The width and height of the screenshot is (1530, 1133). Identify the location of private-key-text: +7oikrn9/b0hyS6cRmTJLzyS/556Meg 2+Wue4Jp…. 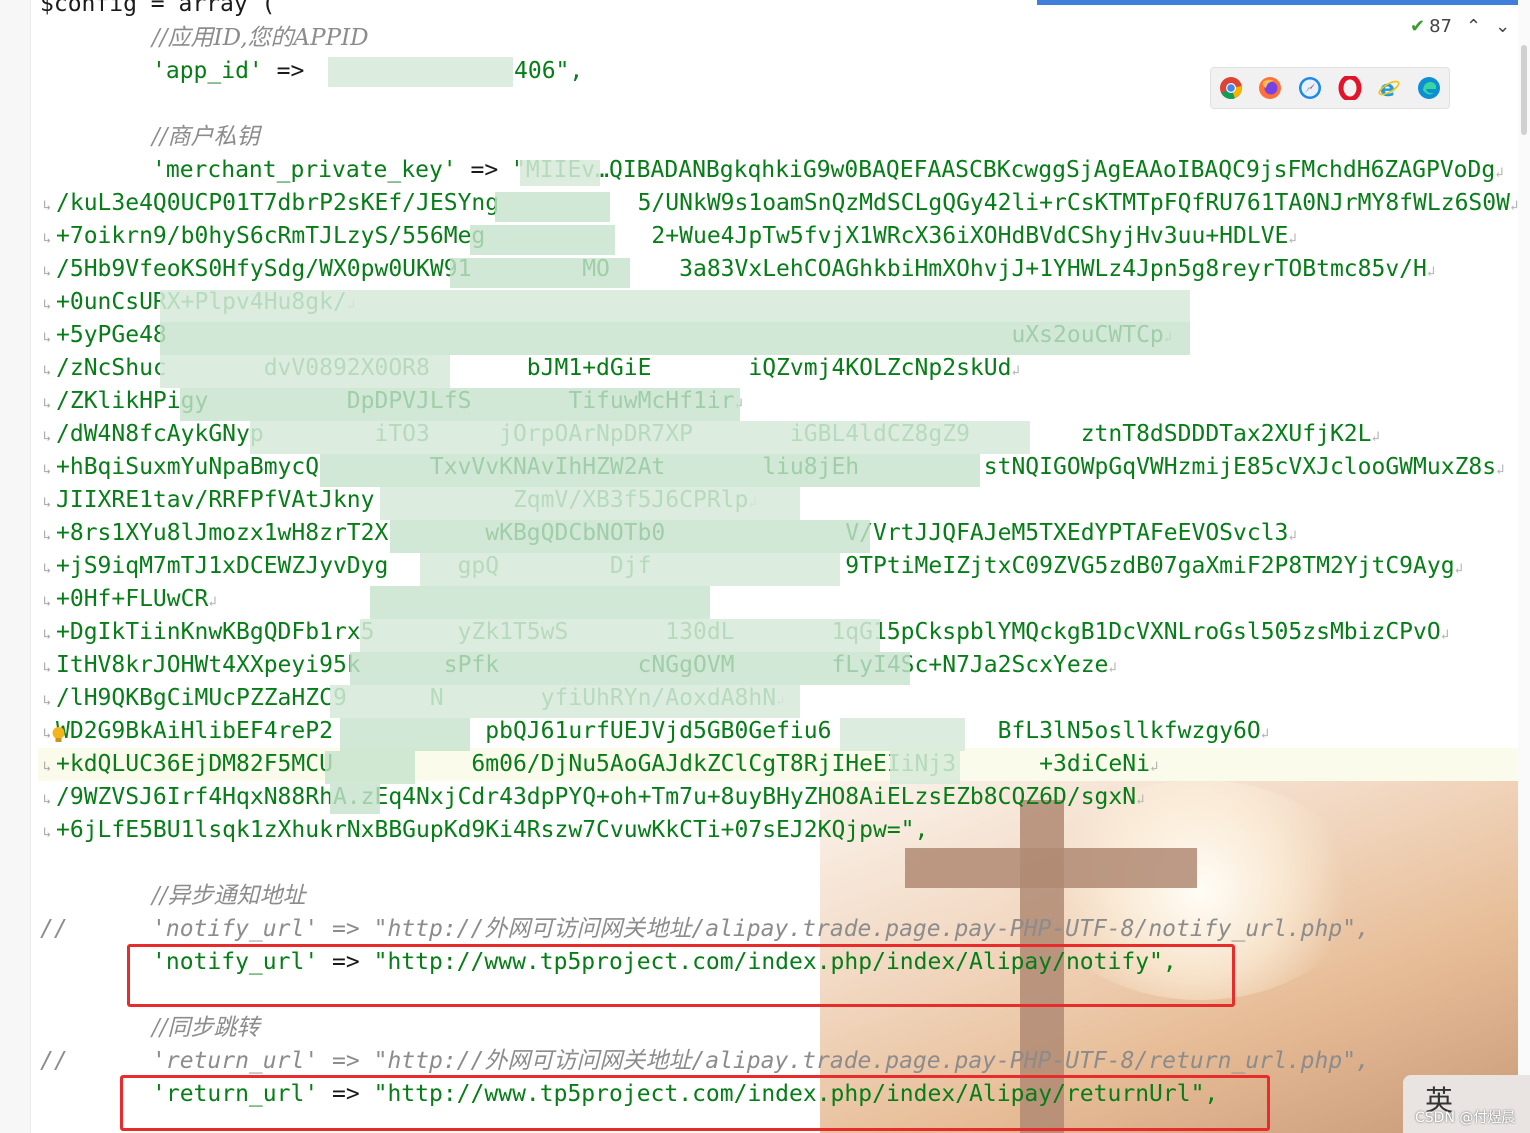
(672, 236).